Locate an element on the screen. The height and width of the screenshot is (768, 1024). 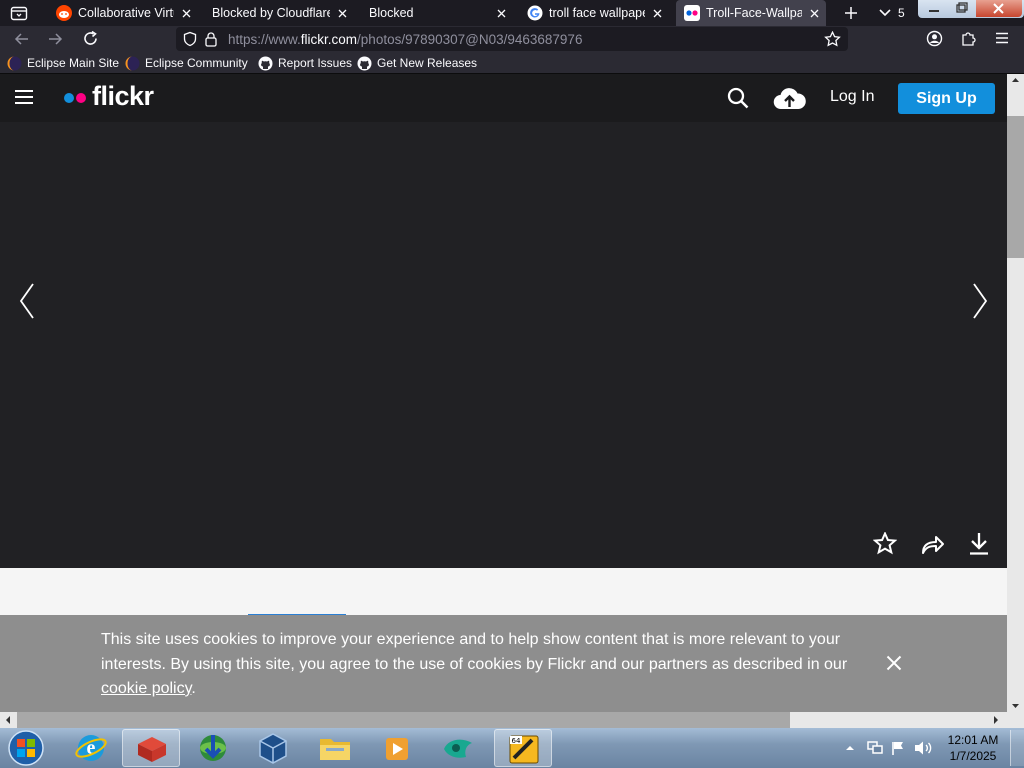
account-icon is located at coordinates (934, 38).